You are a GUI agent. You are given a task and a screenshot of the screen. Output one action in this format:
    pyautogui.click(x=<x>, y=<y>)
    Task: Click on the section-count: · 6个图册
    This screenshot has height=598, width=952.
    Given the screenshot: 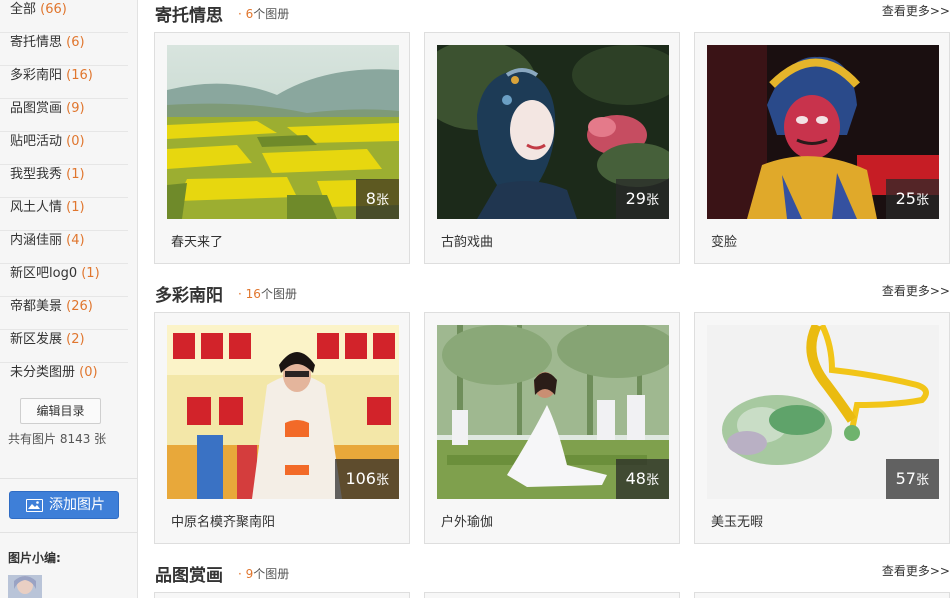 What is the action you would take?
    pyautogui.click(x=263, y=13)
    